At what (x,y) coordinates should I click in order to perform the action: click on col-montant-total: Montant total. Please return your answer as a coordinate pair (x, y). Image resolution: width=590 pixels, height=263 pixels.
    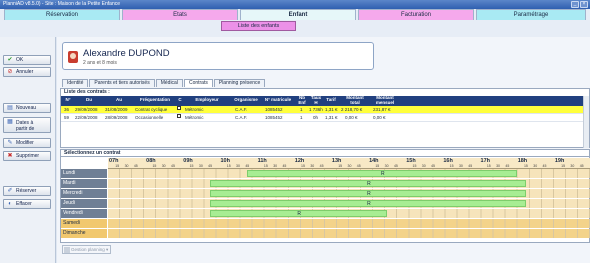
    Looking at the image, I should click on (355, 100).